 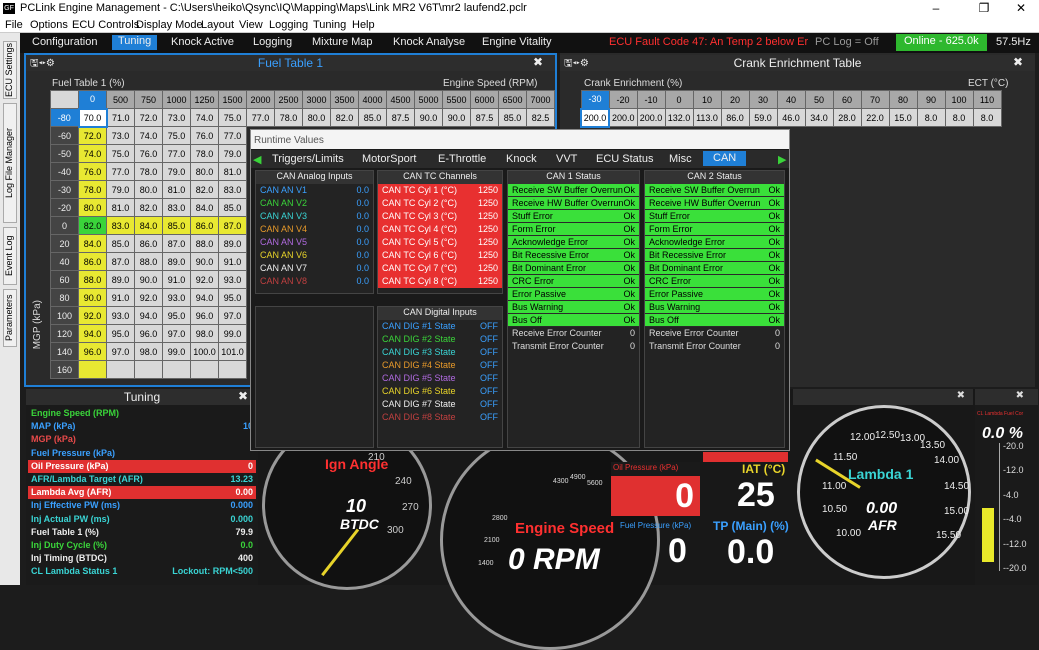 What do you see at coordinates (217, 25) in the screenshot?
I see `menu-layout: Layout` at bounding box center [217, 25].